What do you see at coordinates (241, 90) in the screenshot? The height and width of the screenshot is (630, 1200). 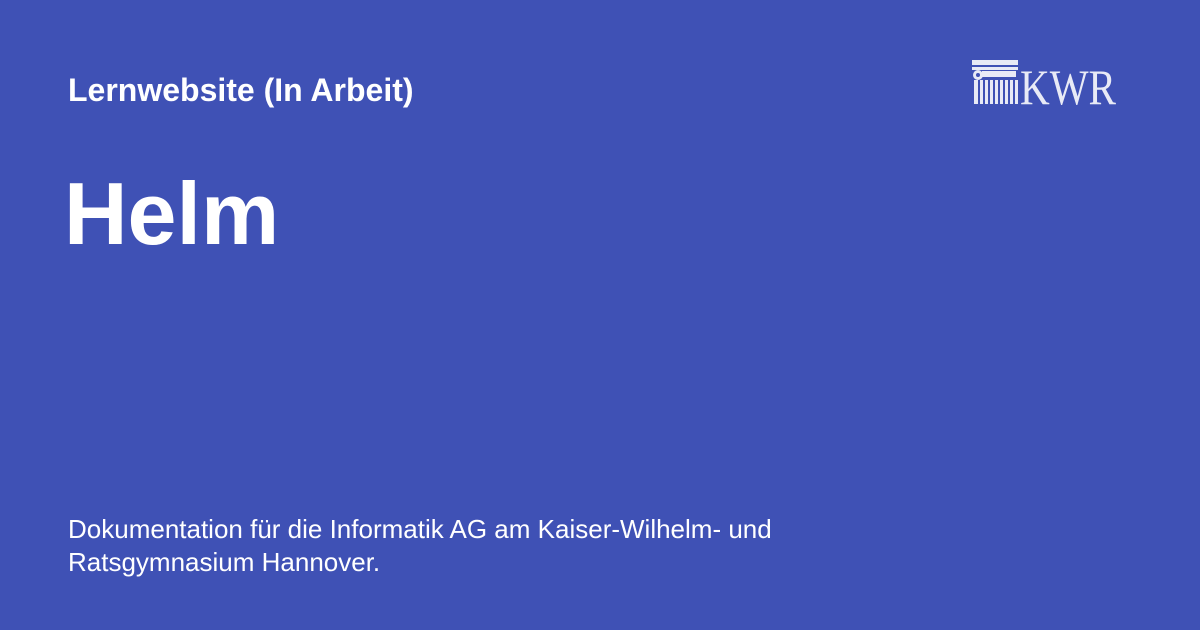 I see `site-name: Lernwebsite (In Arbeit)` at bounding box center [241, 90].